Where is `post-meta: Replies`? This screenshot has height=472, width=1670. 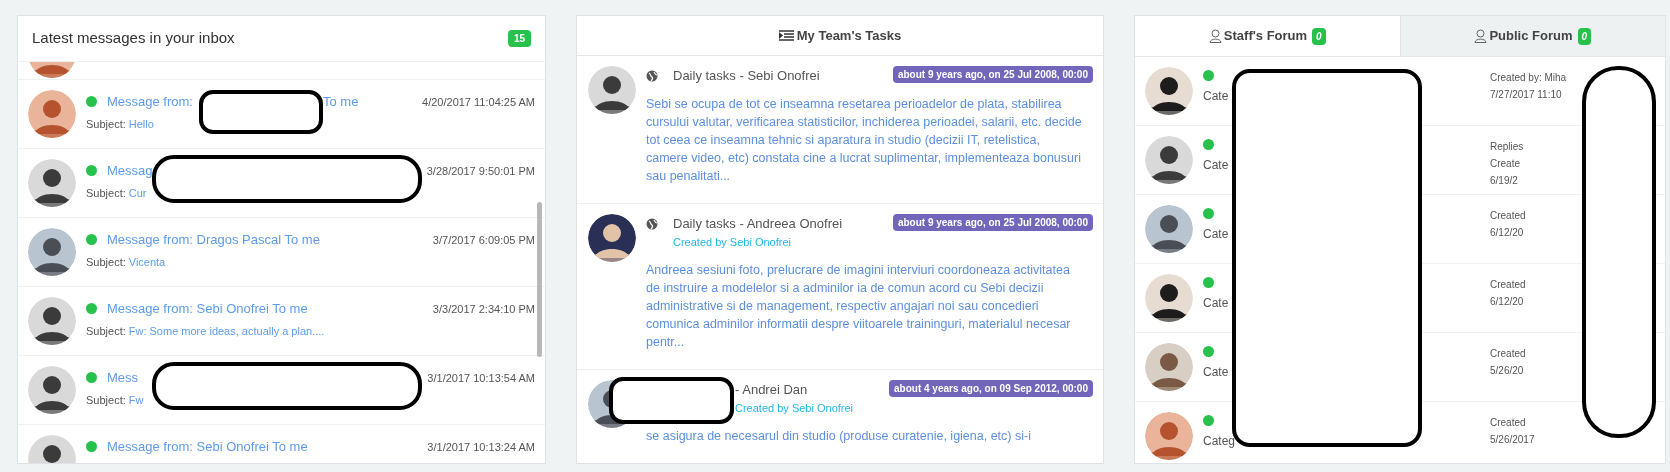
post-meta: Replies is located at coordinates (1507, 147).